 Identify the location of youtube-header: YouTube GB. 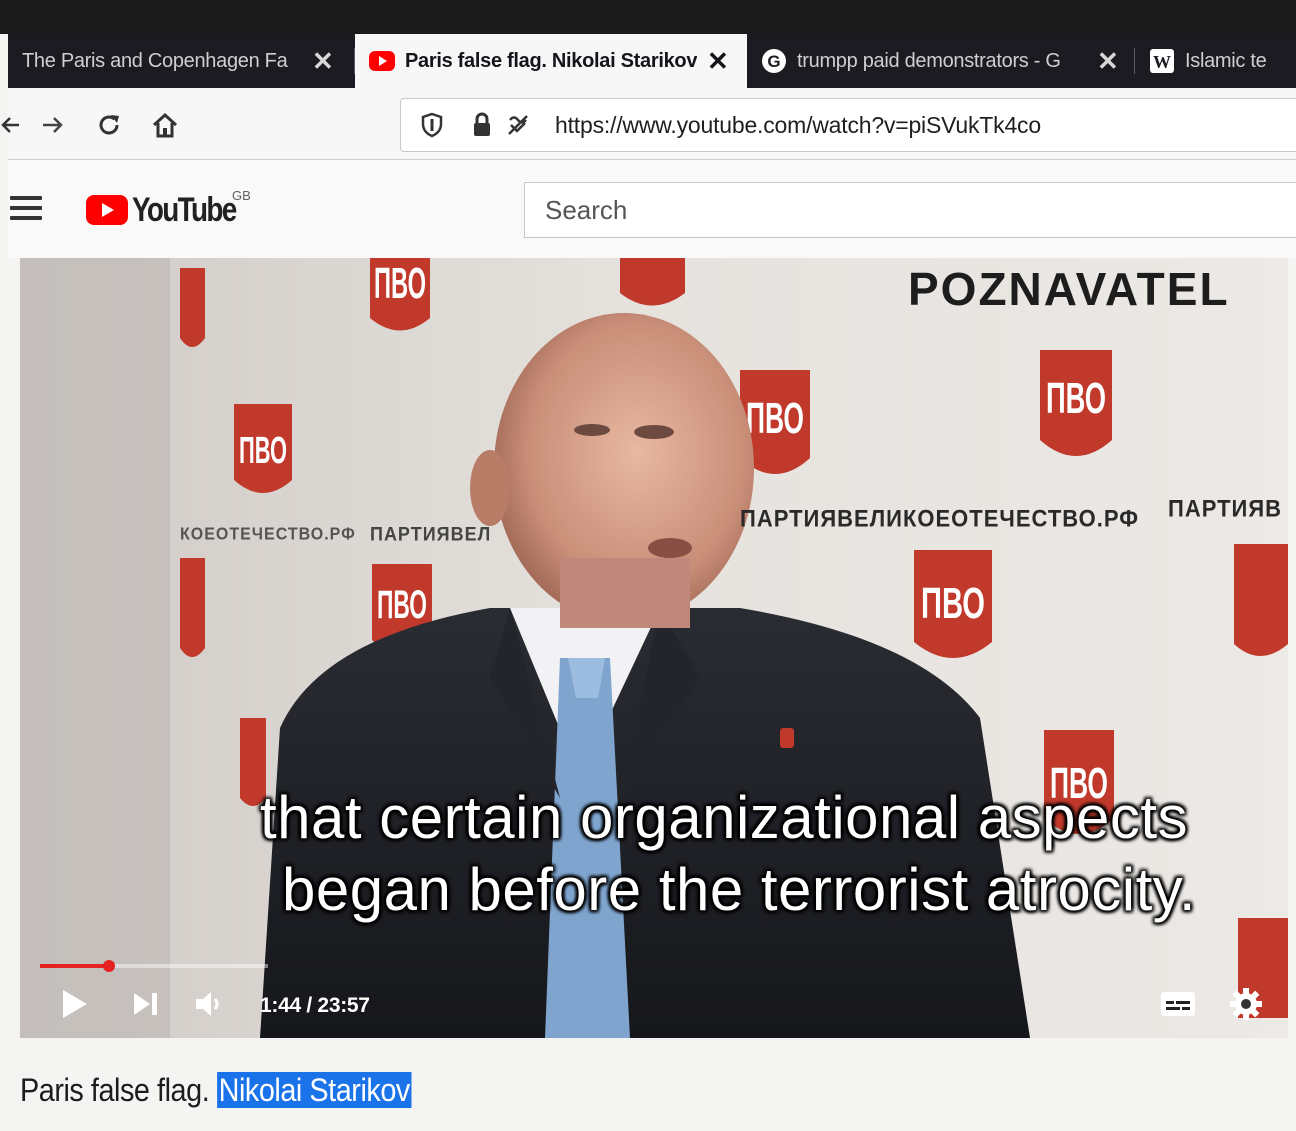
(652, 209).